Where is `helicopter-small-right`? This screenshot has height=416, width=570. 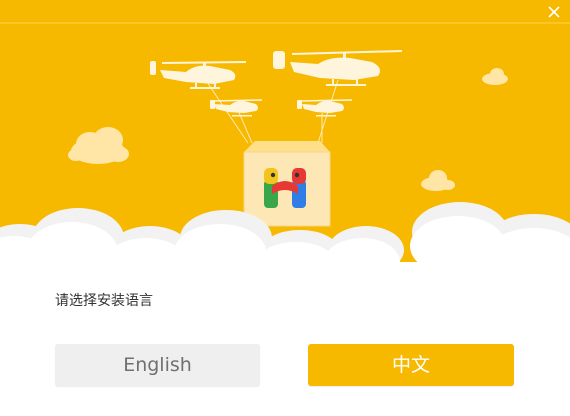 helicopter-small-right is located at coordinates (325, 108).